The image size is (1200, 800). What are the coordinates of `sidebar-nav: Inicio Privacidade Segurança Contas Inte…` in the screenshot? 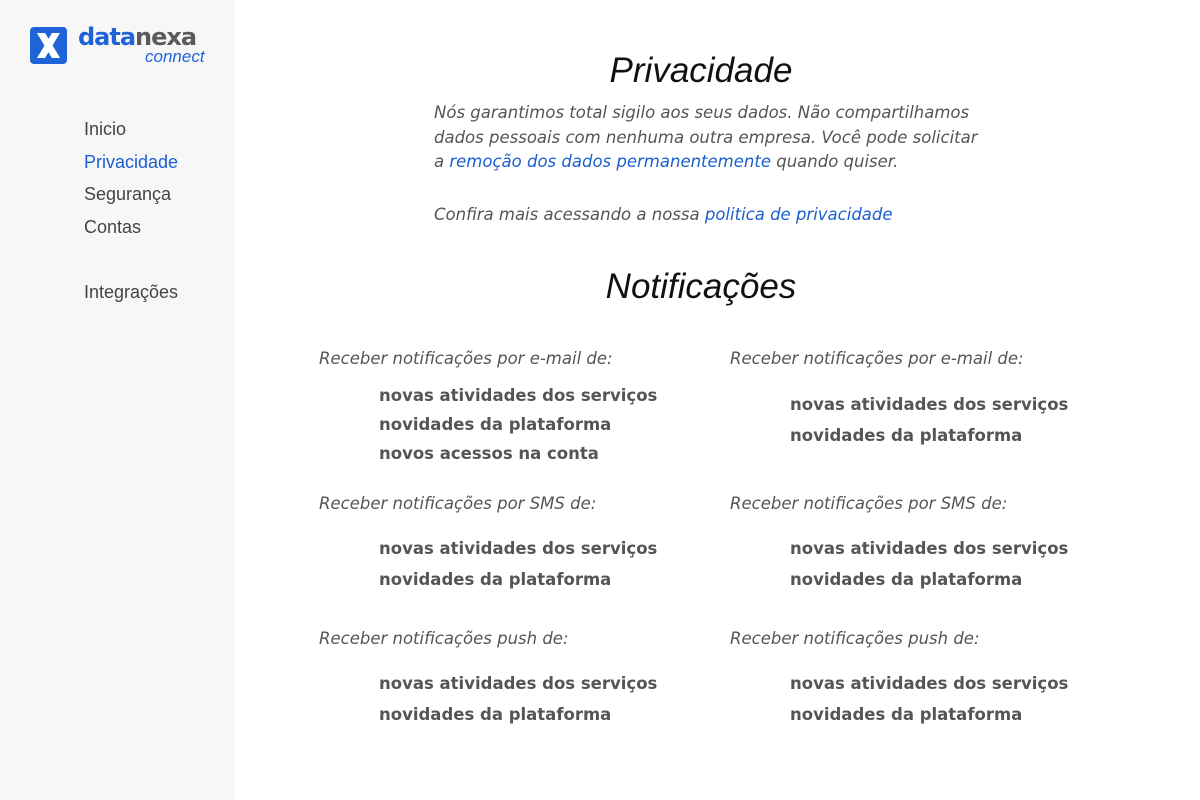 It's located at (131, 211).